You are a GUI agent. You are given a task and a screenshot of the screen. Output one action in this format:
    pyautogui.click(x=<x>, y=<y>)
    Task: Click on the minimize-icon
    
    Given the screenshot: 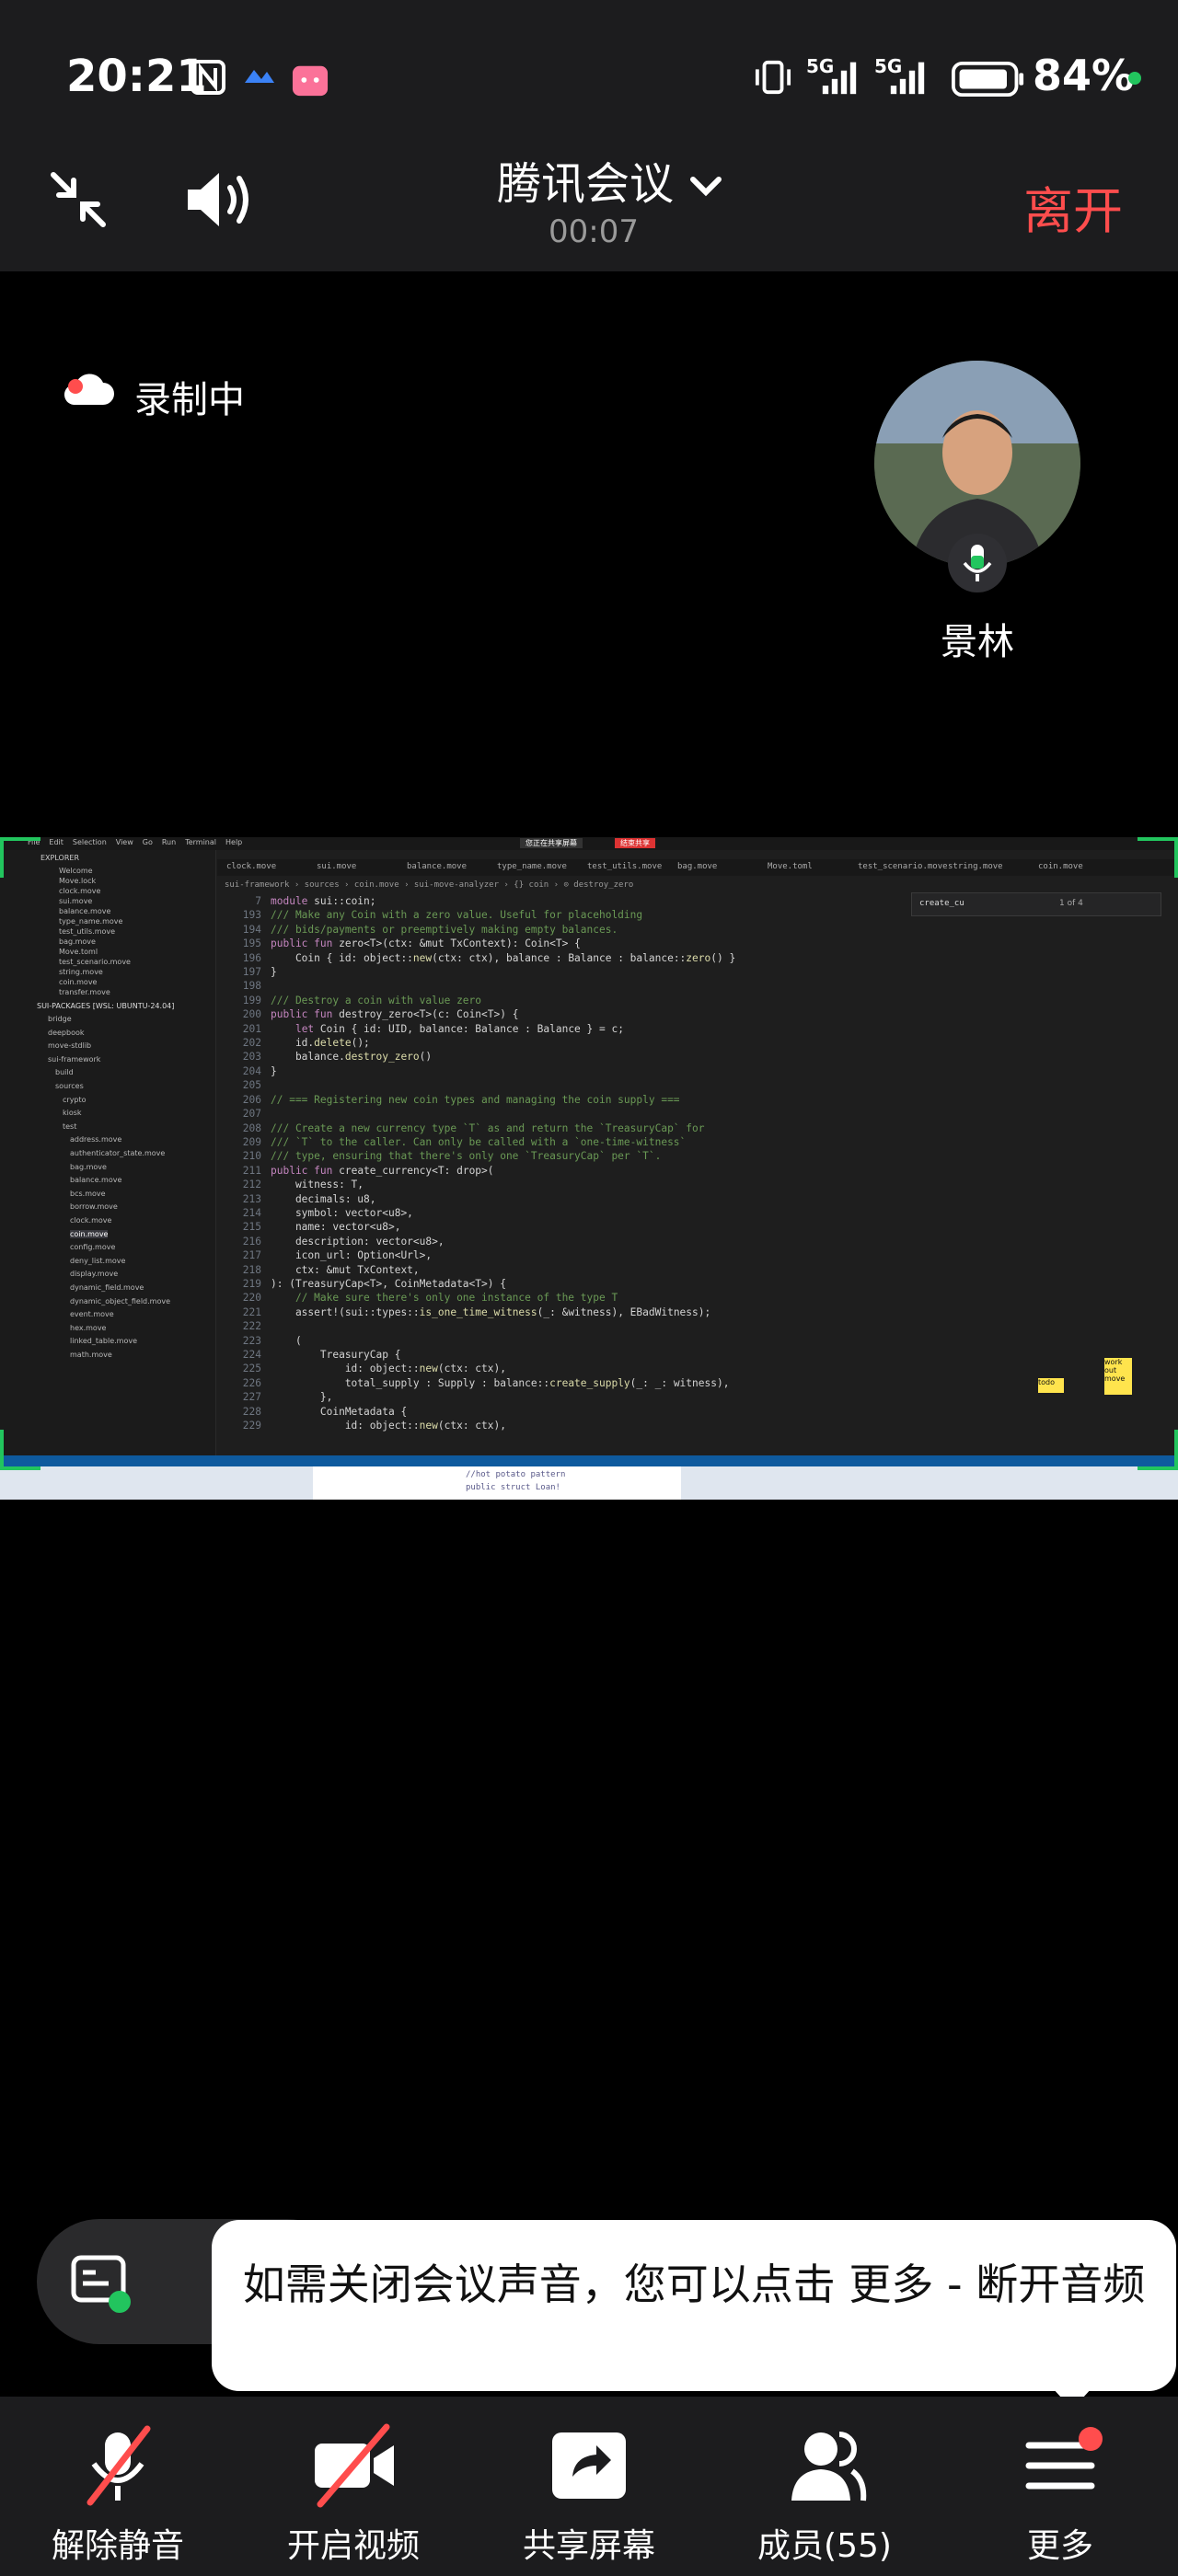 What is the action you would take?
    pyautogui.click(x=78, y=199)
    